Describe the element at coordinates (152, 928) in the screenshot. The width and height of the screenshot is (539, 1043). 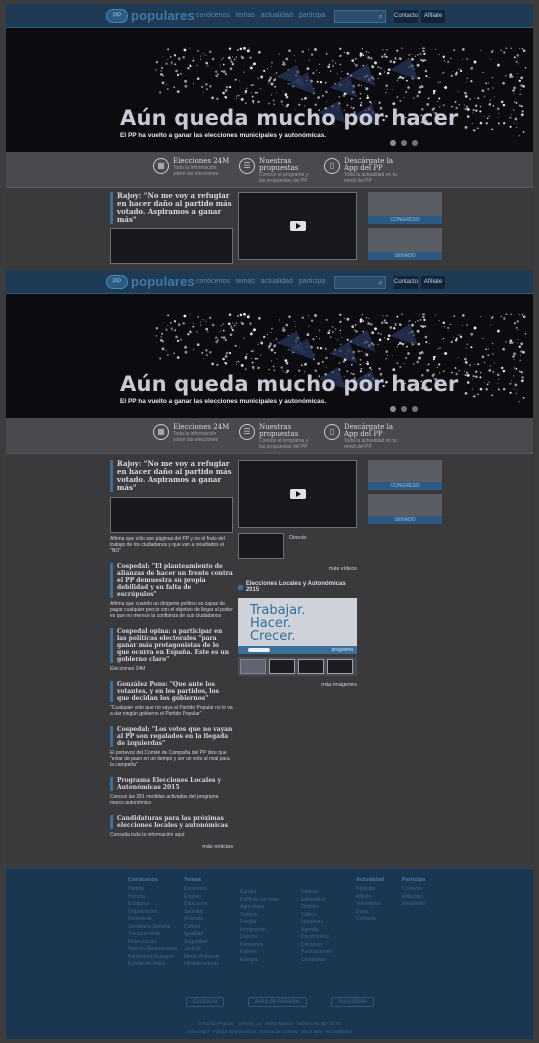
I see `footer-link: Secretaría General` at that location.